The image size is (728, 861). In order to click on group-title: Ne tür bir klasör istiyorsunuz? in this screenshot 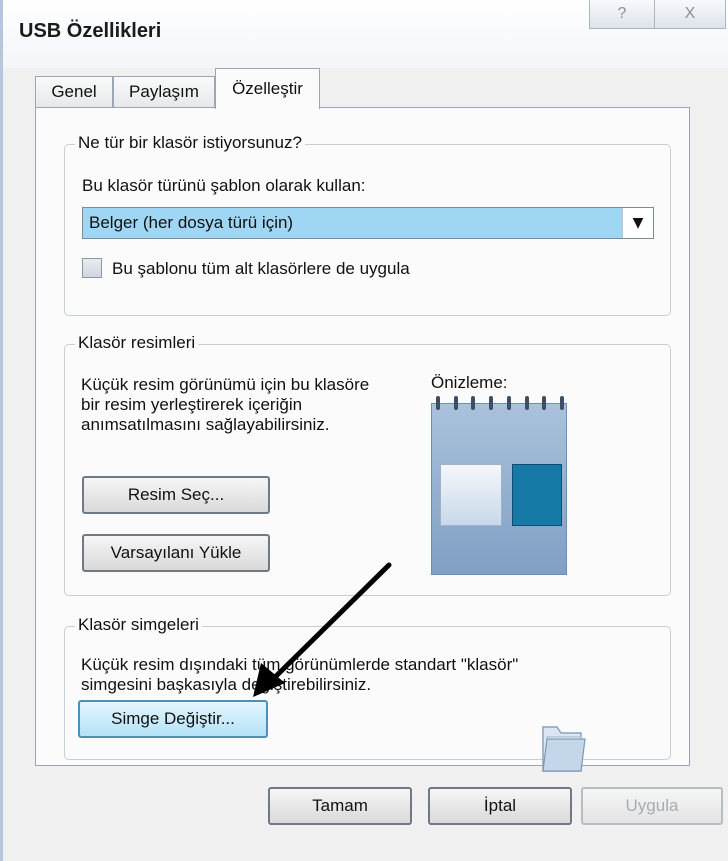, I will do `click(190, 143)`.